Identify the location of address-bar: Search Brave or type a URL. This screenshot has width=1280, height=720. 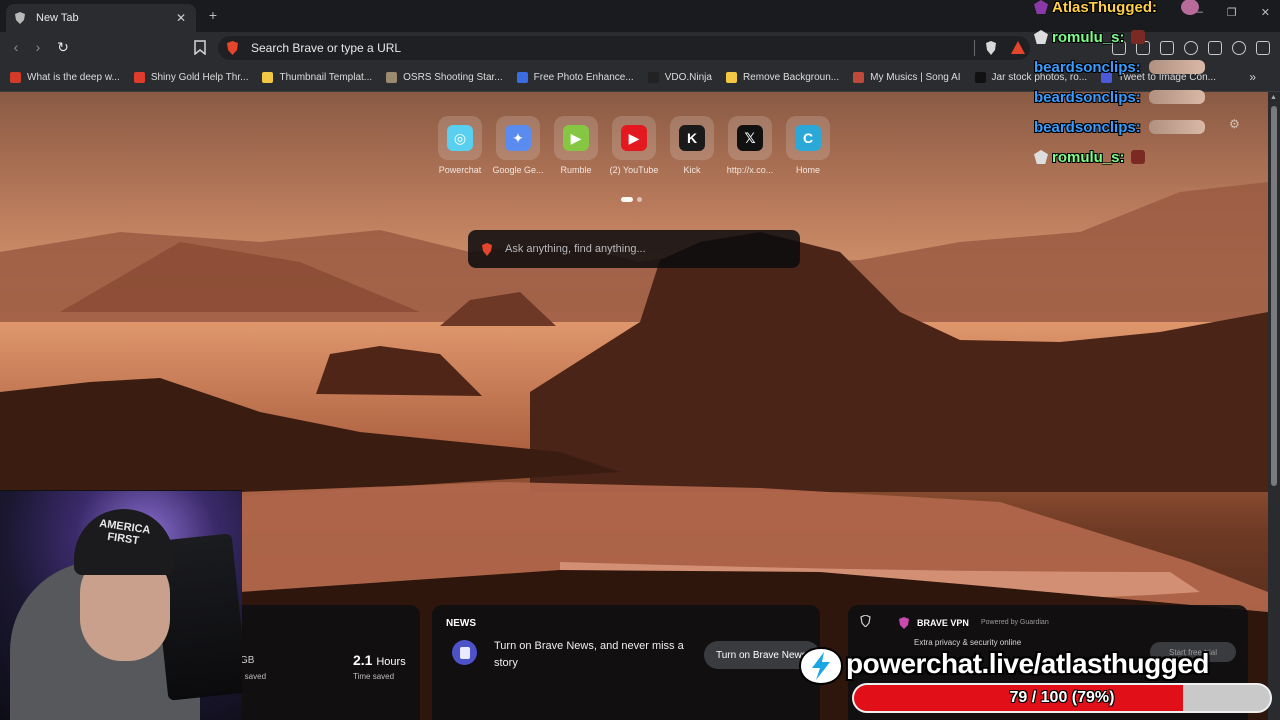
(624, 48).